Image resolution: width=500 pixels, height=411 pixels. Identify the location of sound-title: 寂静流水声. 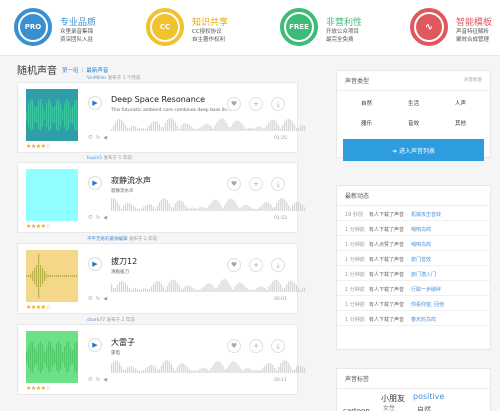
(131, 180).